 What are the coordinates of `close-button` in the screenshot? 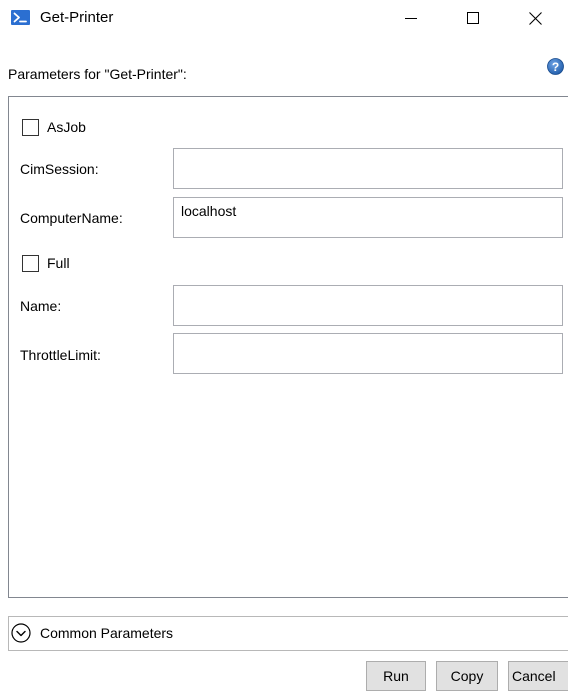 It's located at (535, 18).